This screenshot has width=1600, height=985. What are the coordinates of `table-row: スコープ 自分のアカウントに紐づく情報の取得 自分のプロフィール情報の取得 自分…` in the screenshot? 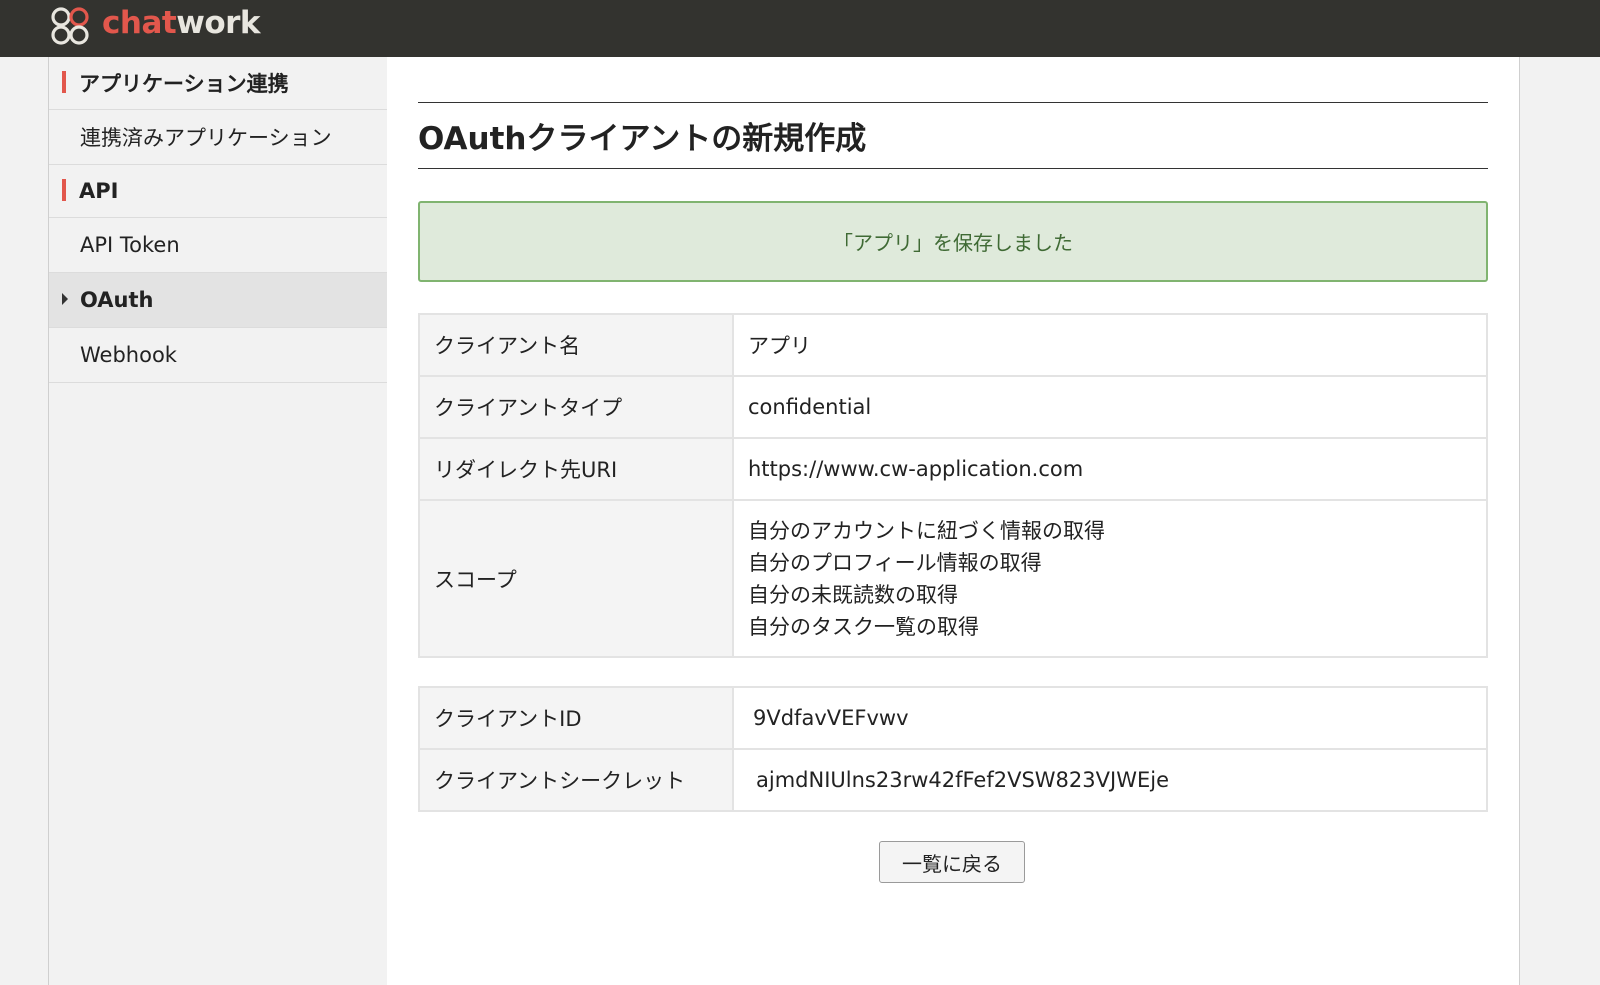 It's located at (953, 578).